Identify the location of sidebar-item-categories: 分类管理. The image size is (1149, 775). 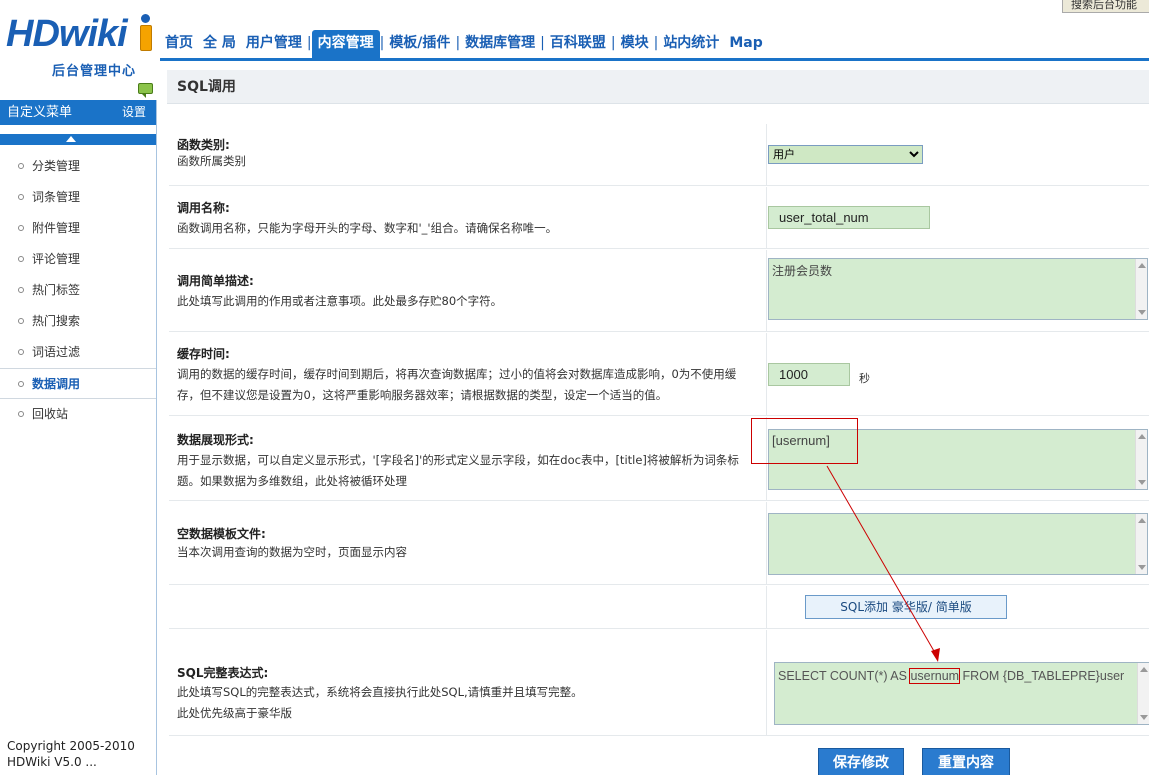
(78, 166).